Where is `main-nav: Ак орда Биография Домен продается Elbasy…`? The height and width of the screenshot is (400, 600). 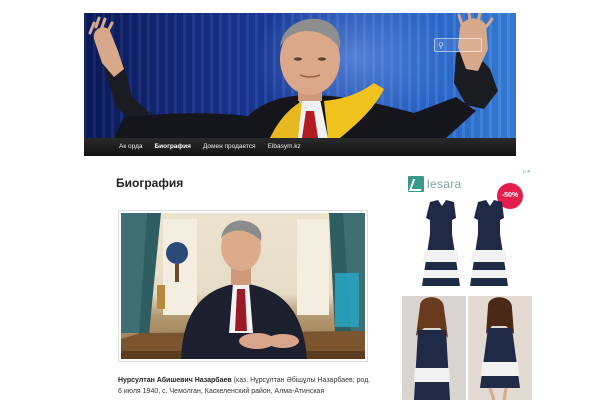 main-nav: Ак орда Биография Домен продается Elbasy… is located at coordinates (300, 147).